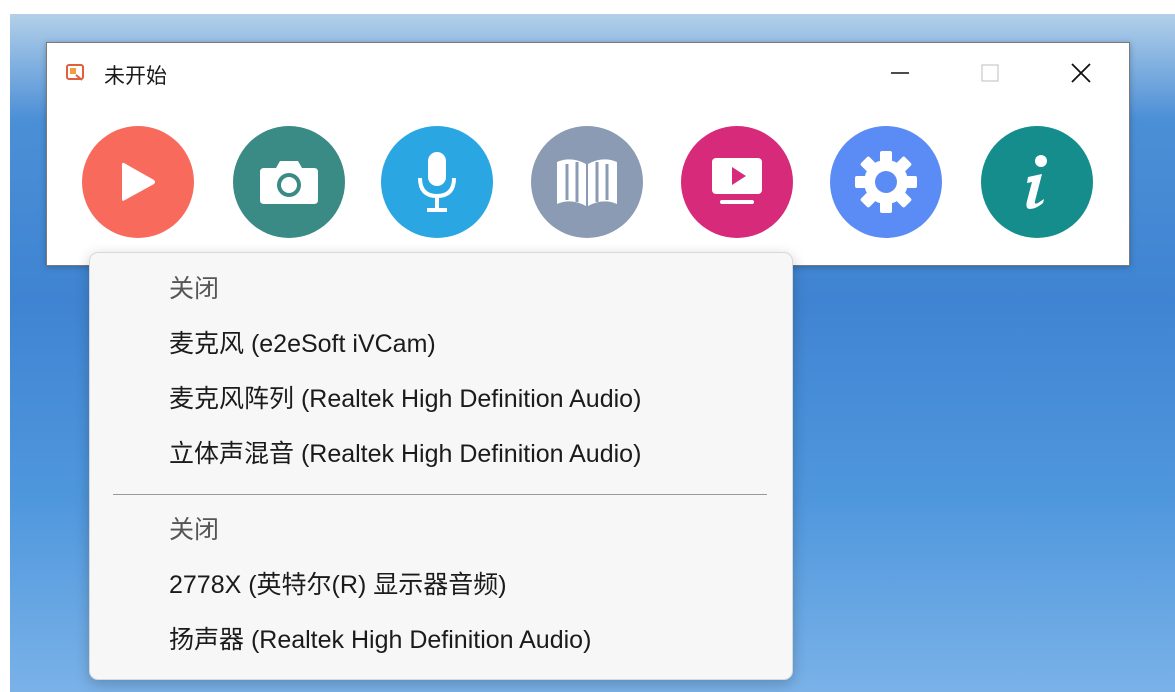 This screenshot has height=692, width=1175. What do you see at coordinates (135, 76) in the screenshot?
I see `window-title: 未开始` at bounding box center [135, 76].